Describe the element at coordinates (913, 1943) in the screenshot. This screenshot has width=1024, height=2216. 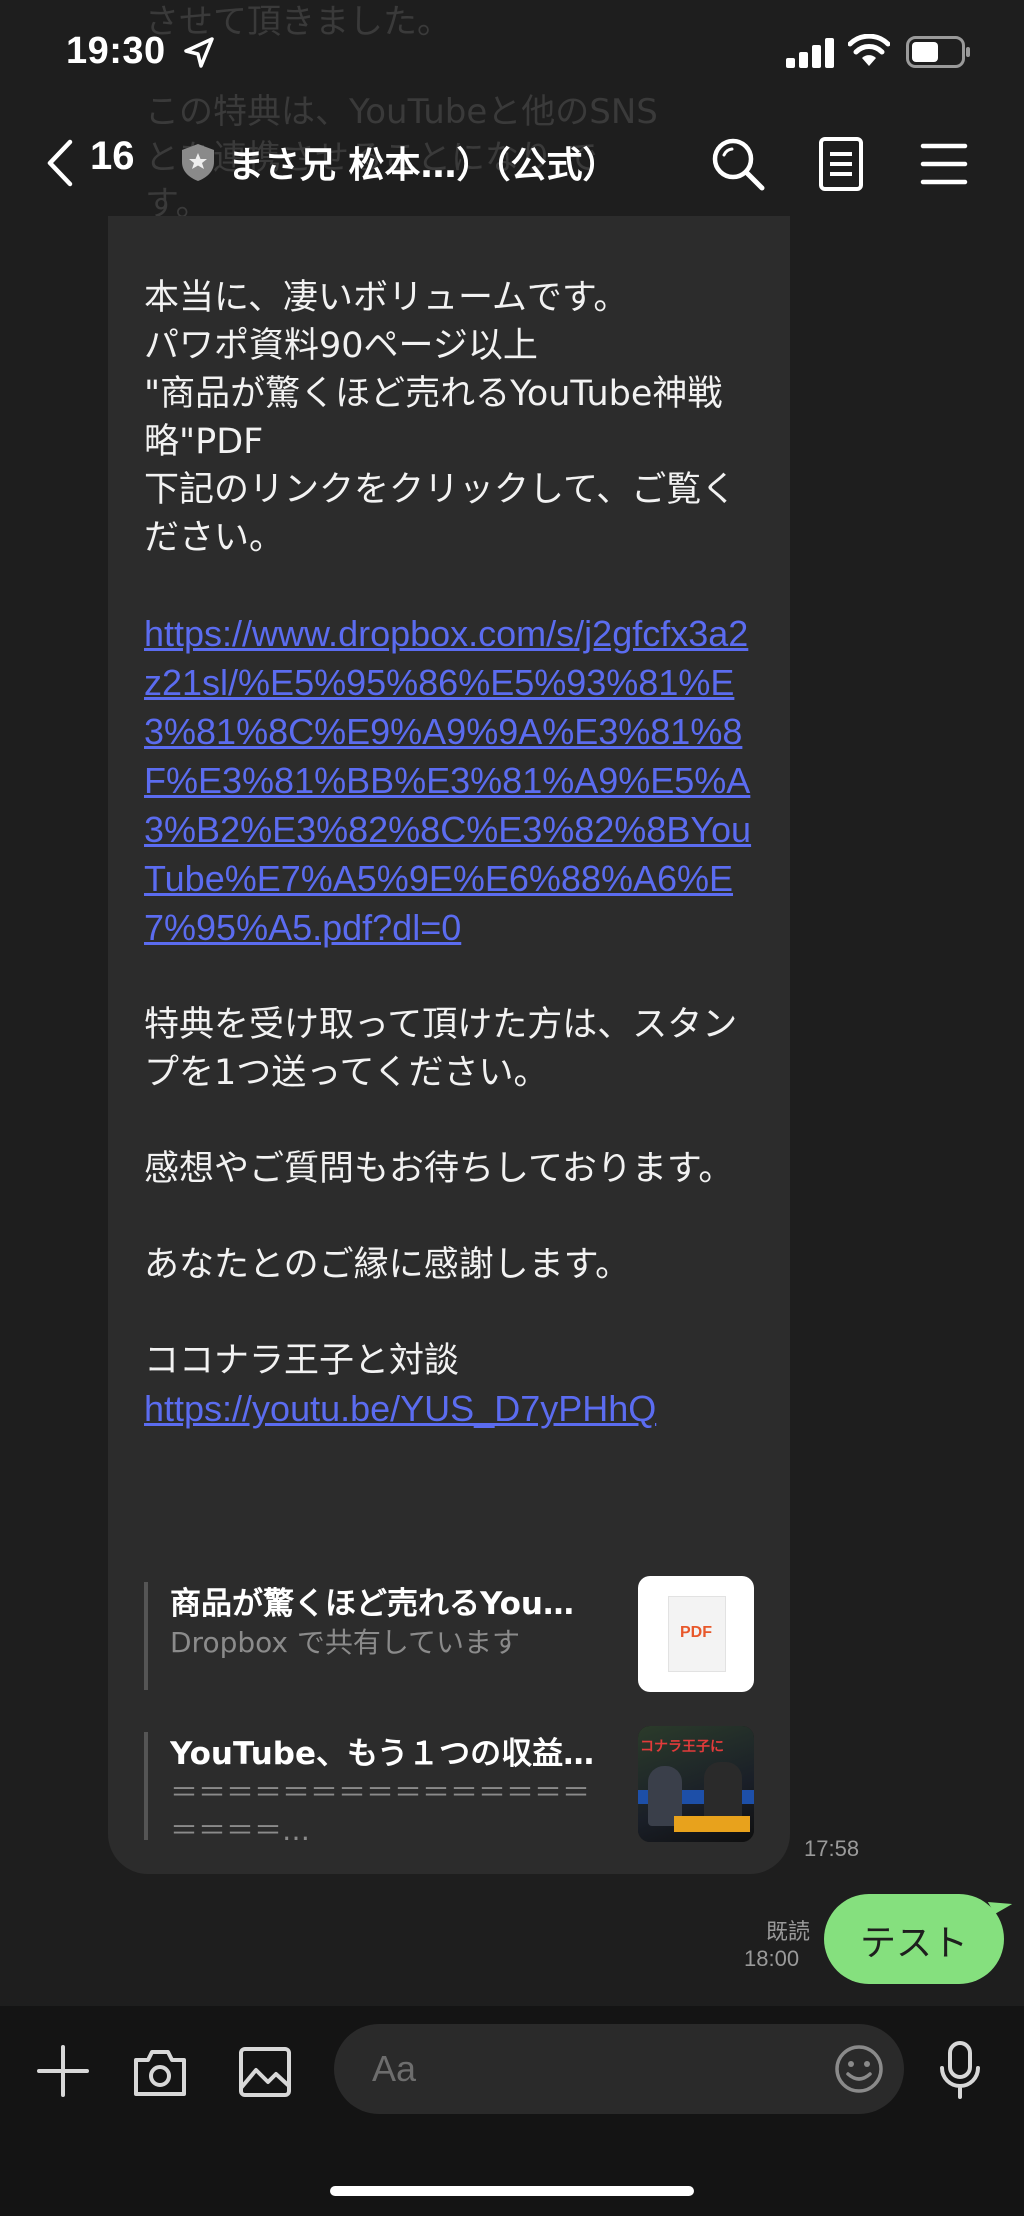
I see `sent-message-text: テスト` at that location.